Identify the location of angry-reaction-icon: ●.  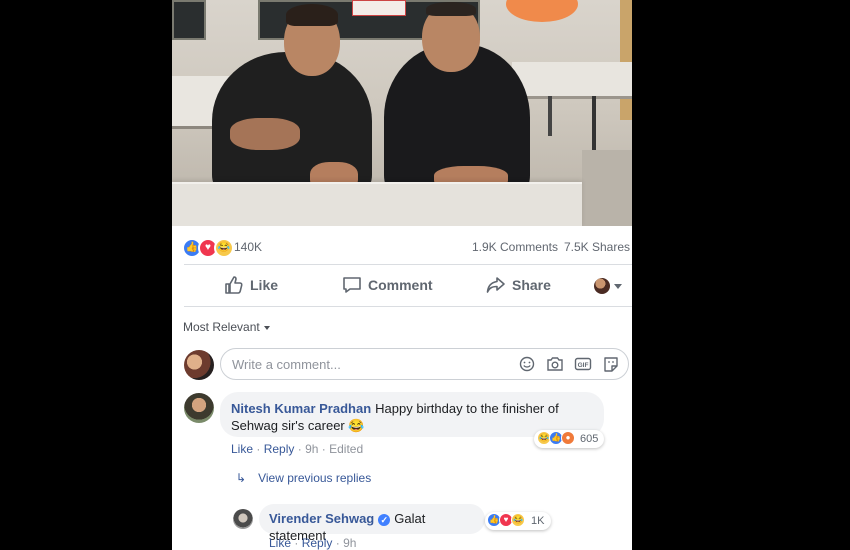
(568, 438).